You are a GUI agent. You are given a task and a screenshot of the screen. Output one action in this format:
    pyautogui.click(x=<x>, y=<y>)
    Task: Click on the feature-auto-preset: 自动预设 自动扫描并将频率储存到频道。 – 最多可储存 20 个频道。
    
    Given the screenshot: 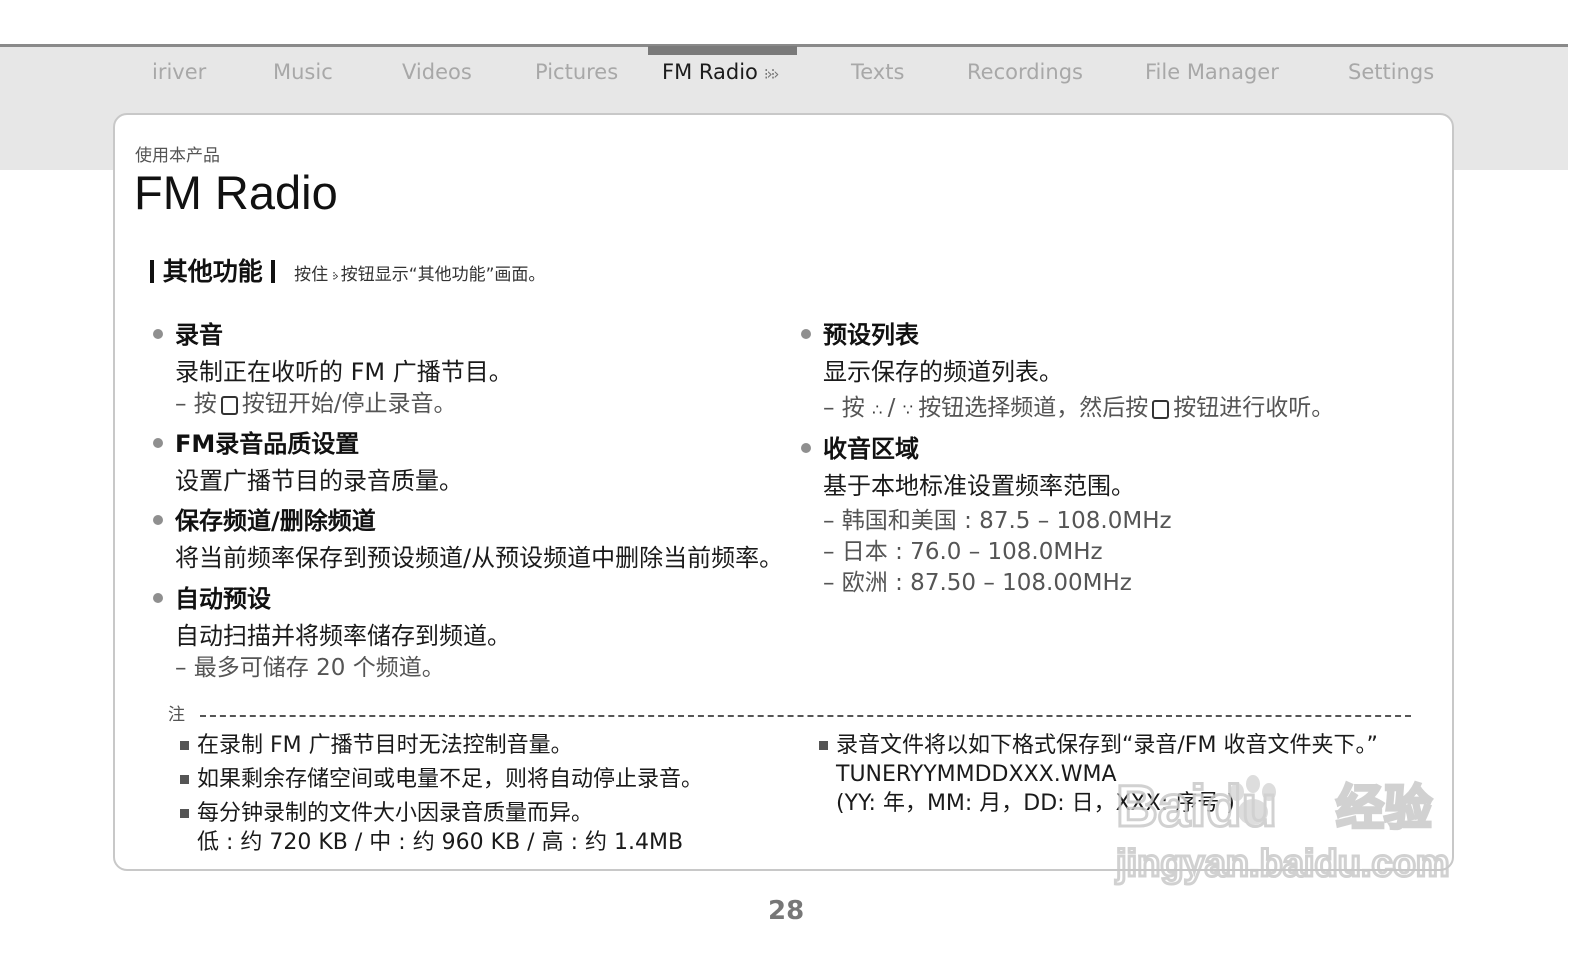 What is the action you would take?
    pyautogui.click(x=332, y=634)
    